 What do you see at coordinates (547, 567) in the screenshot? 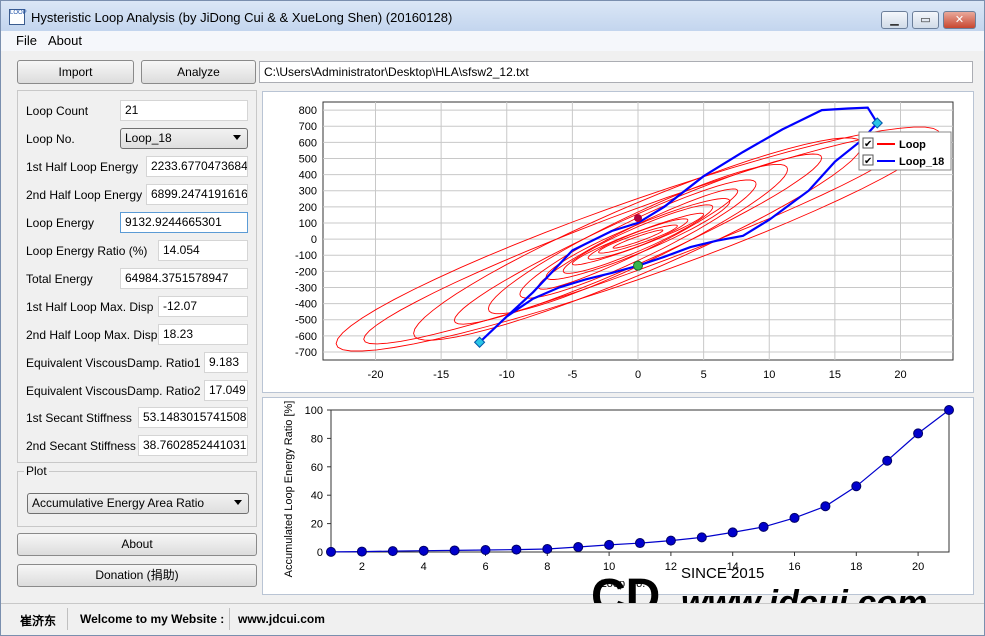
I see `x-tick-label: 8` at bounding box center [547, 567].